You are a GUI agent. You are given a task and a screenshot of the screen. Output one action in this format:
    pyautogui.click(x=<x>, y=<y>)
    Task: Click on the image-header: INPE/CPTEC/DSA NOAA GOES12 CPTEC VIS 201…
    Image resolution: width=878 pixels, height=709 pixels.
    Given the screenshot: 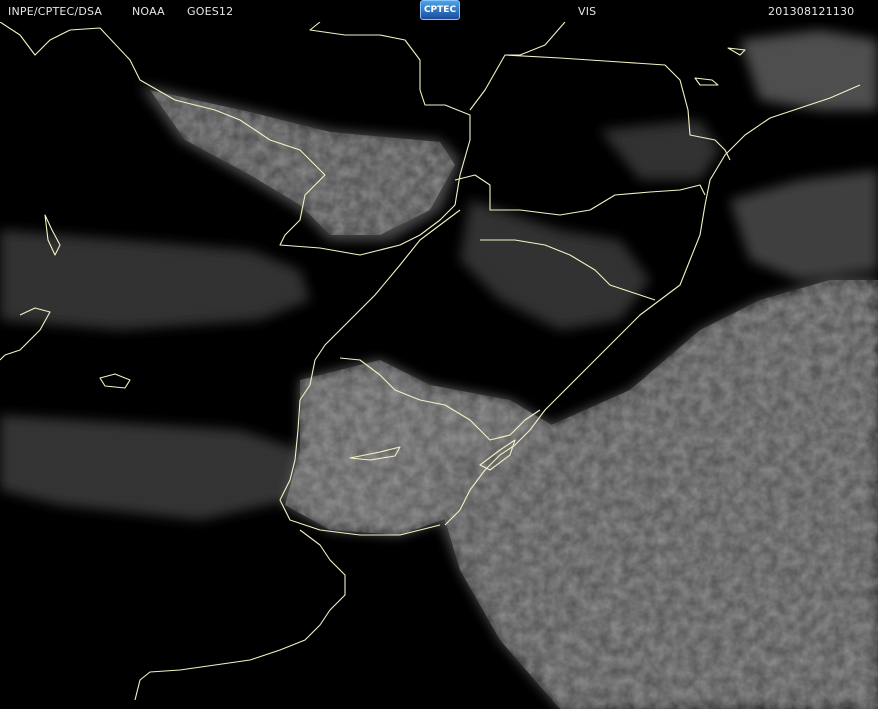 What is the action you would take?
    pyautogui.click(x=439, y=11)
    